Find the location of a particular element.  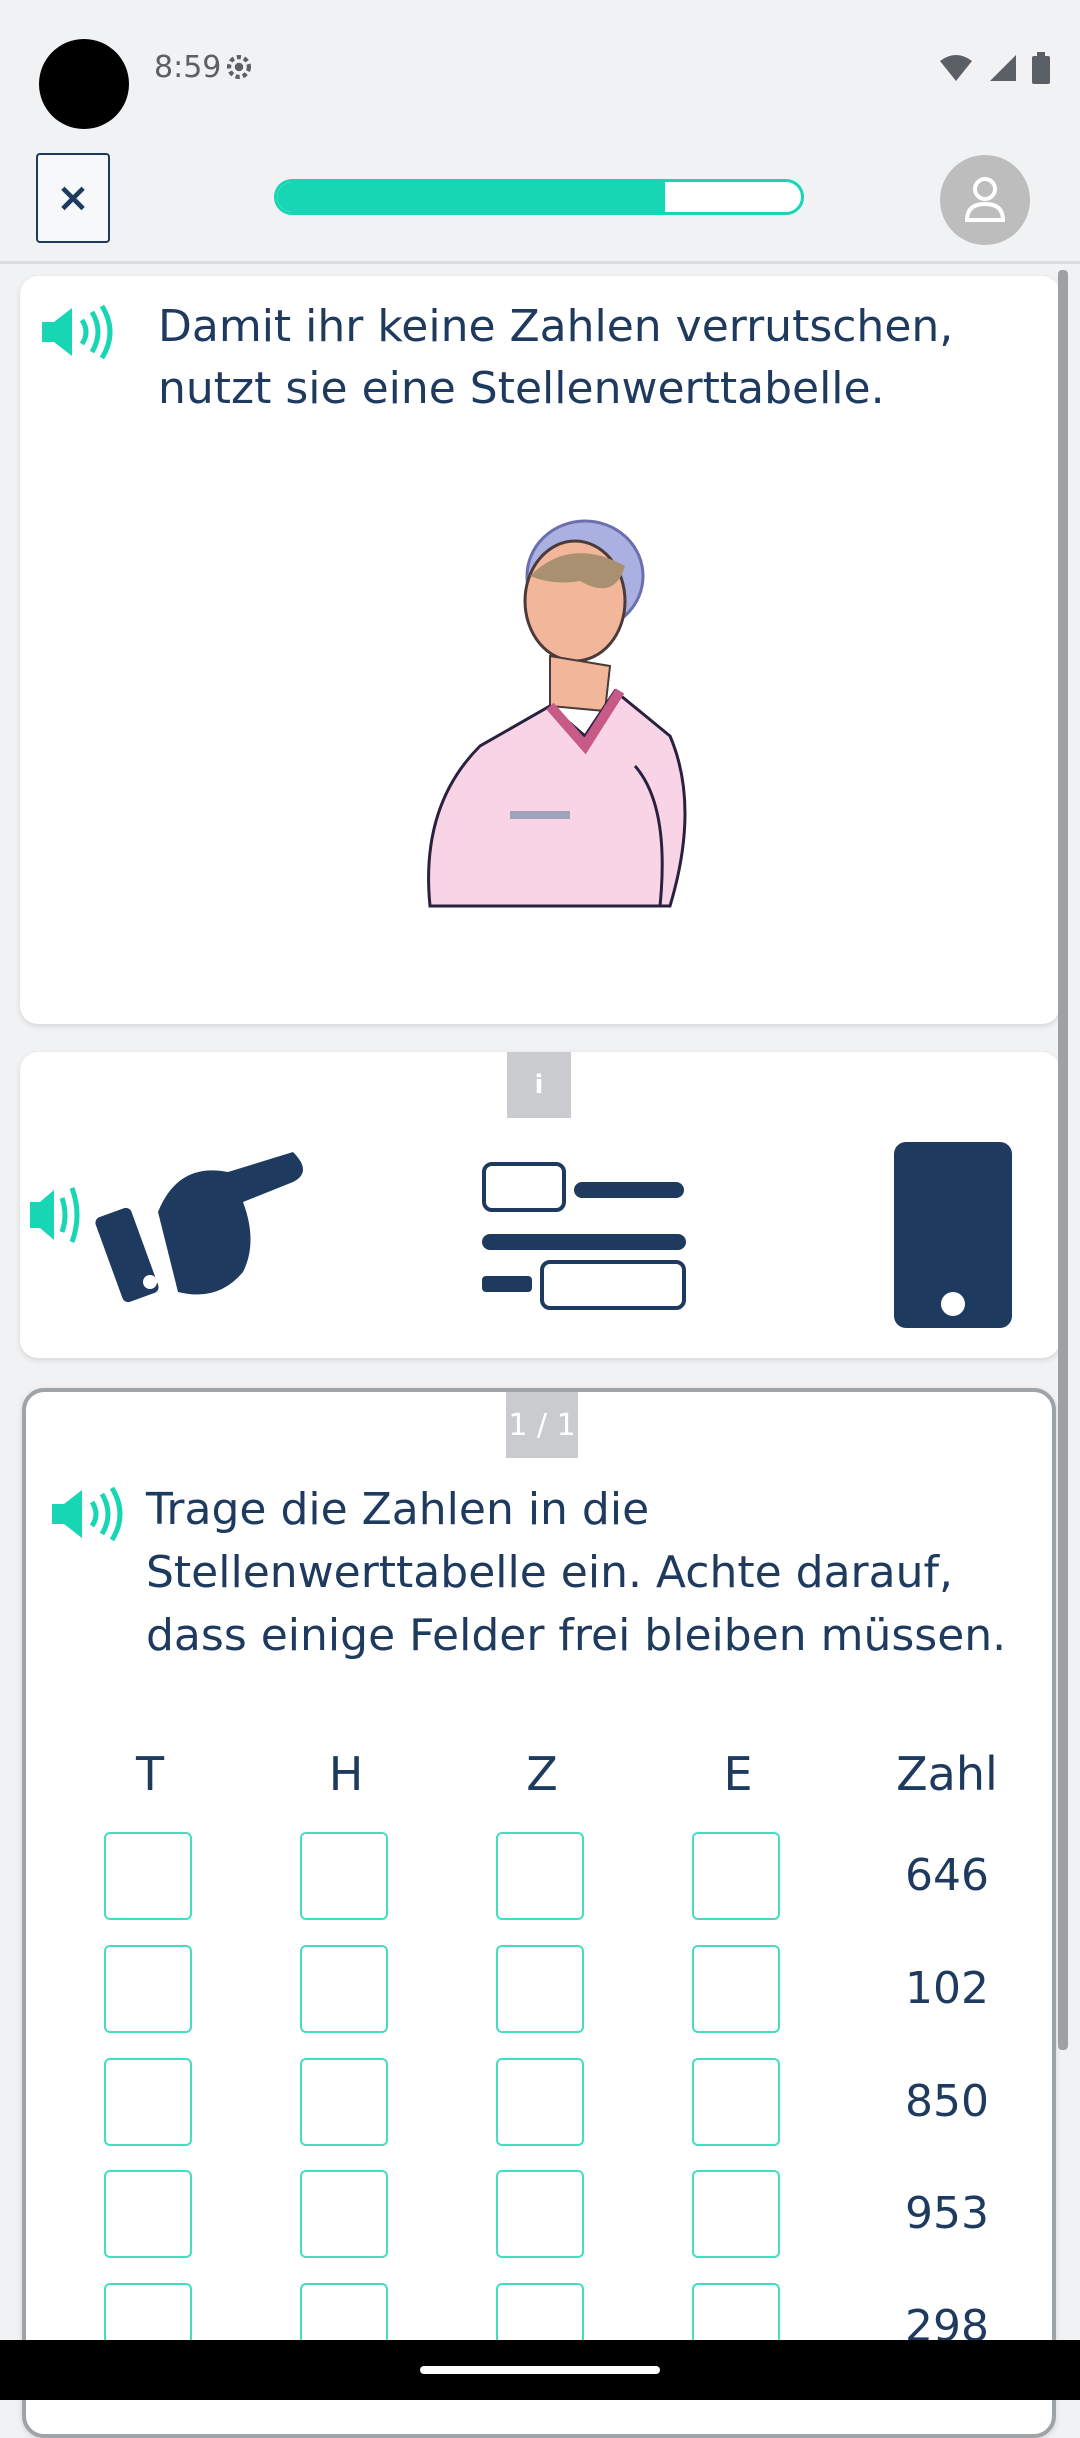

wifi-icon is located at coordinates (956, 68).